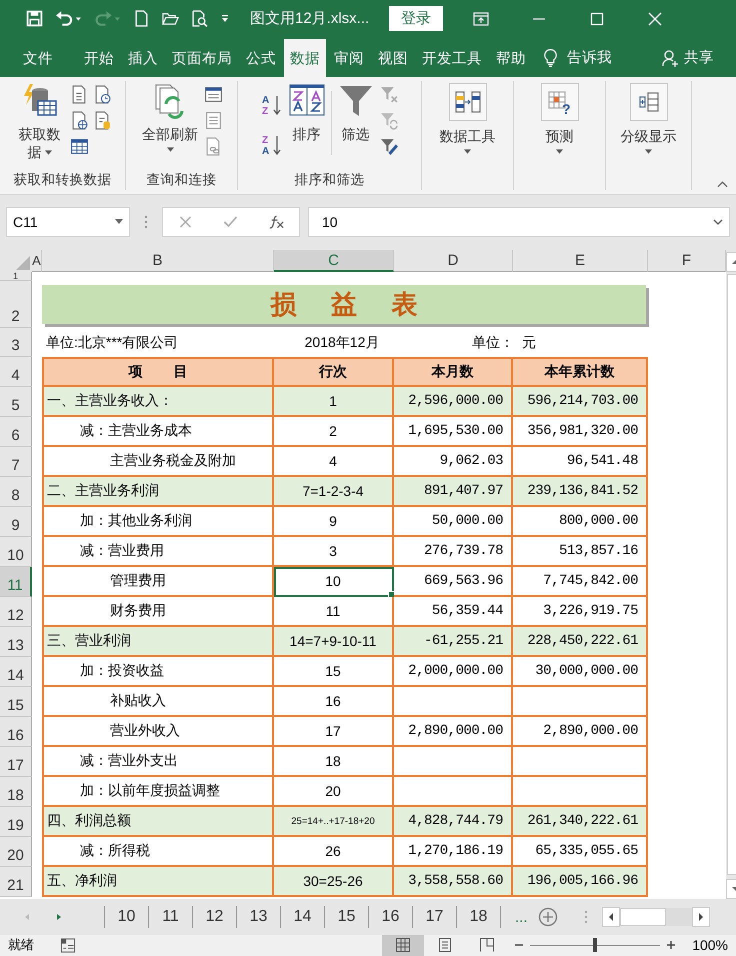 The height and width of the screenshot is (956, 736). What do you see at coordinates (16, 432) in the screenshot?
I see `row-header: 6` at bounding box center [16, 432].